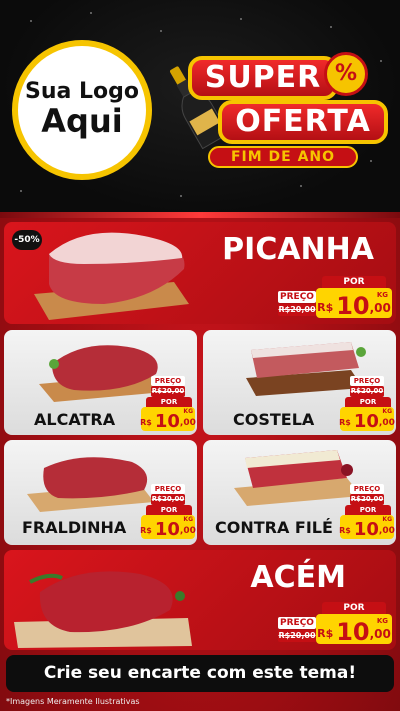  What do you see at coordinates (200, 215) in the screenshot?
I see `header-divider` at bounding box center [200, 215].